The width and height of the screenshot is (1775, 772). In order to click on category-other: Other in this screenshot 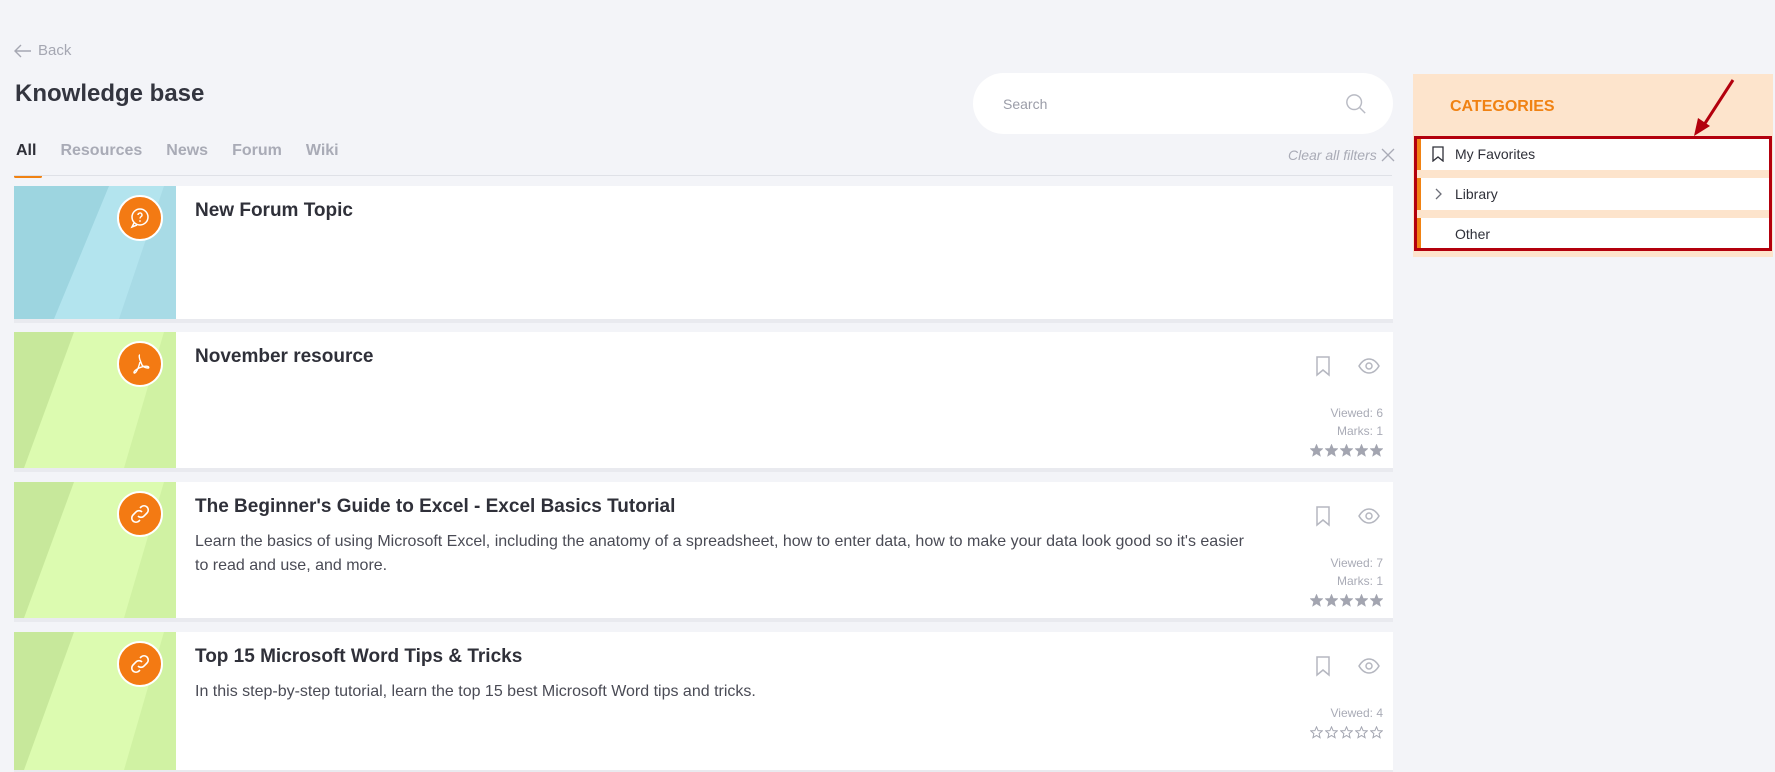, I will do `click(1593, 234)`.